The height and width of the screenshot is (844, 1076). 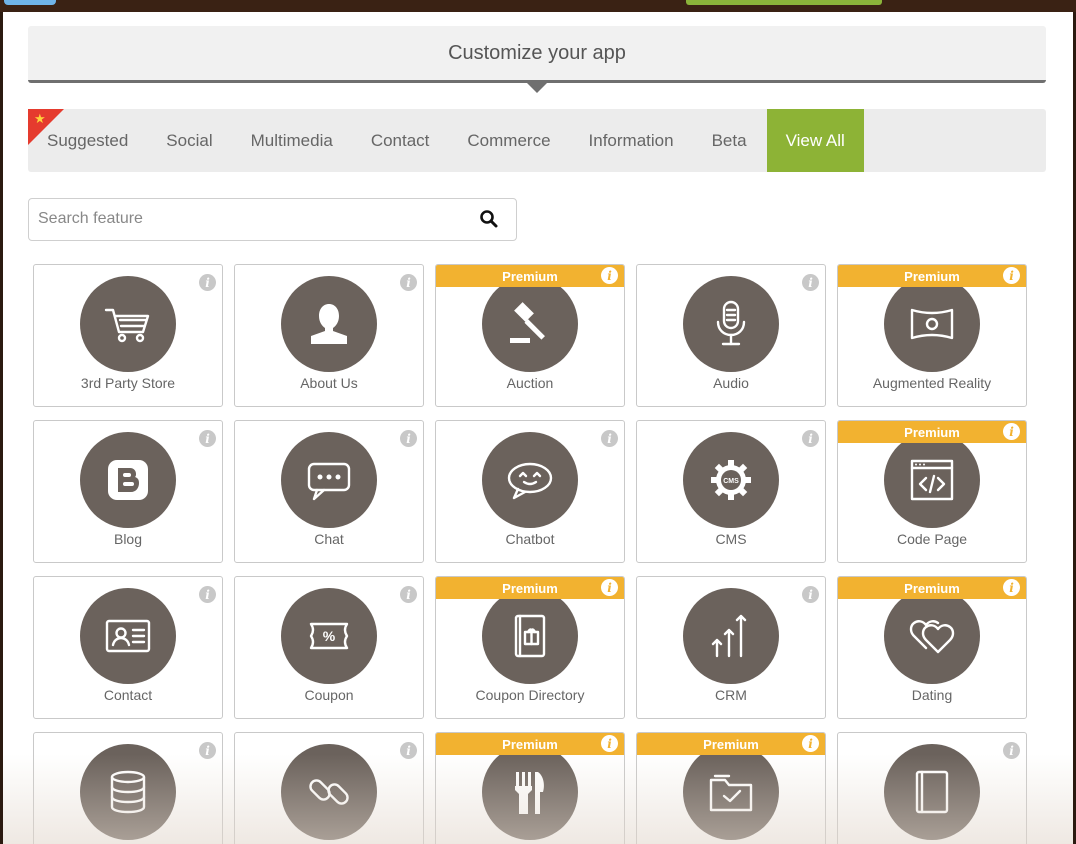 I want to click on gavel-icon, so click(x=530, y=324).